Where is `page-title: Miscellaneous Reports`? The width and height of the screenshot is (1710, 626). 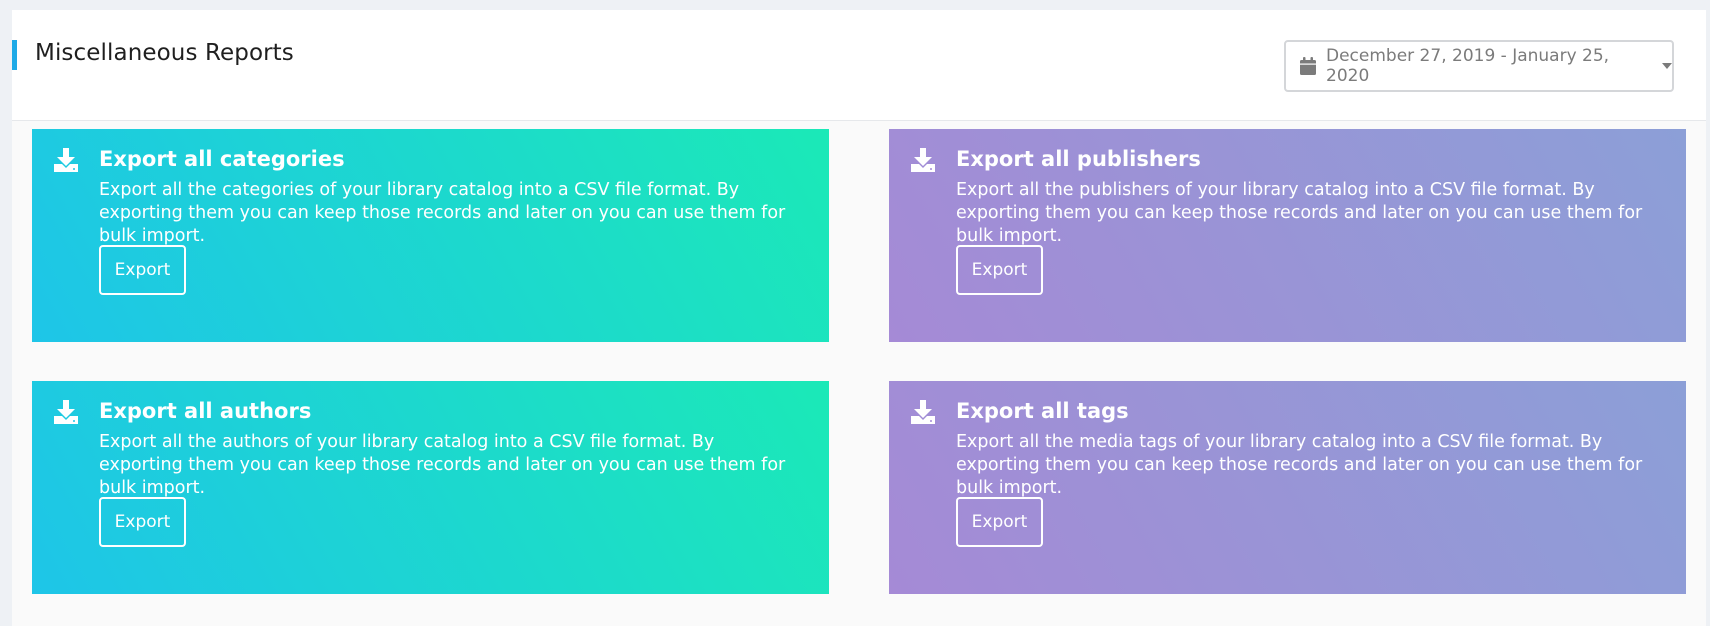
page-title: Miscellaneous Reports is located at coordinates (164, 53).